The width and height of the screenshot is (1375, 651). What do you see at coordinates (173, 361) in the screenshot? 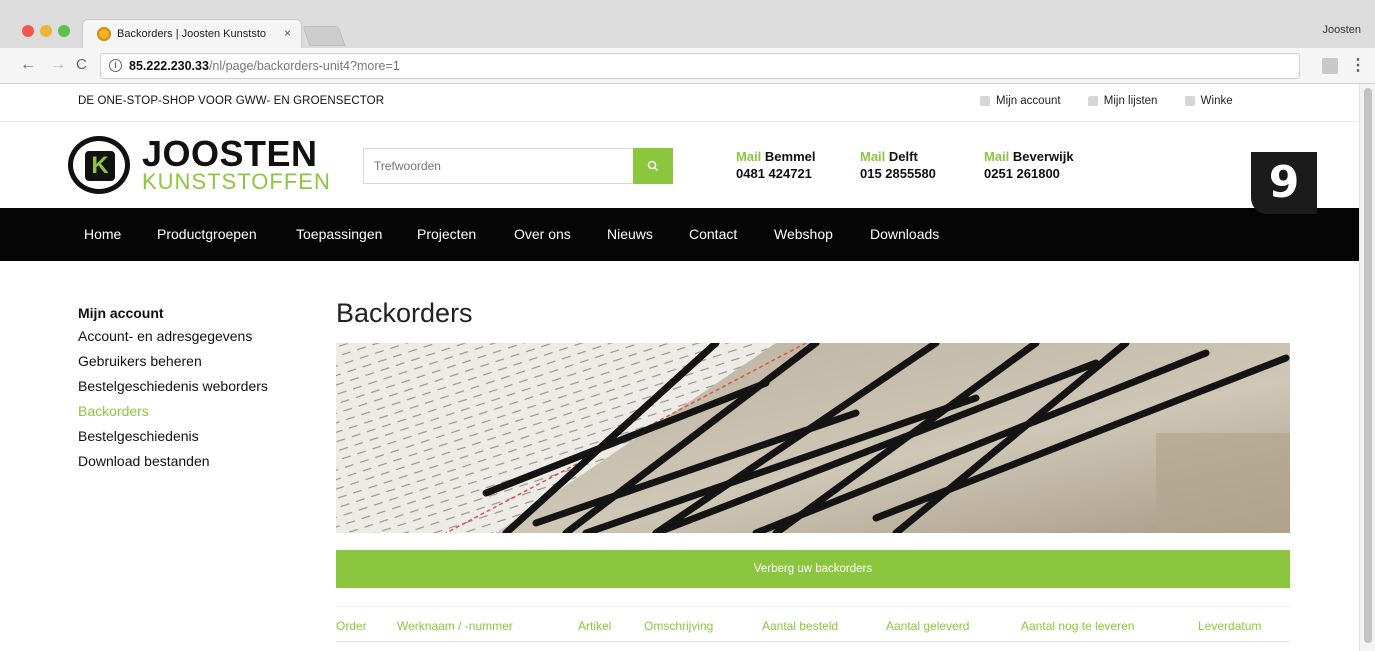
I see `sidebar-item-users: Gebruikers beheren` at bounding box center [173, 361].